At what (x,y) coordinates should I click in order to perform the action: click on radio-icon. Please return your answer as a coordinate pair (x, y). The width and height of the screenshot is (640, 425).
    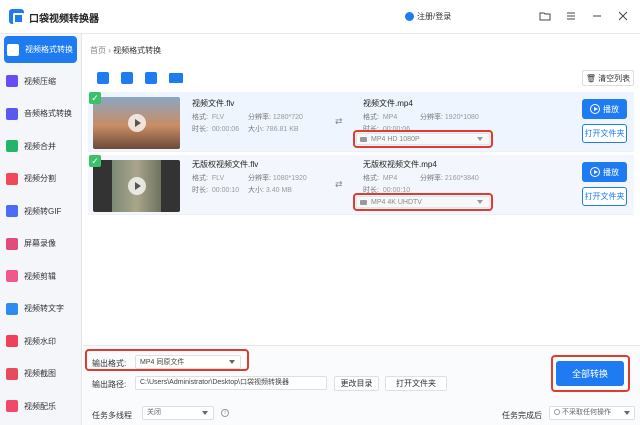
    Looking at the image, I should click on (557, 412).